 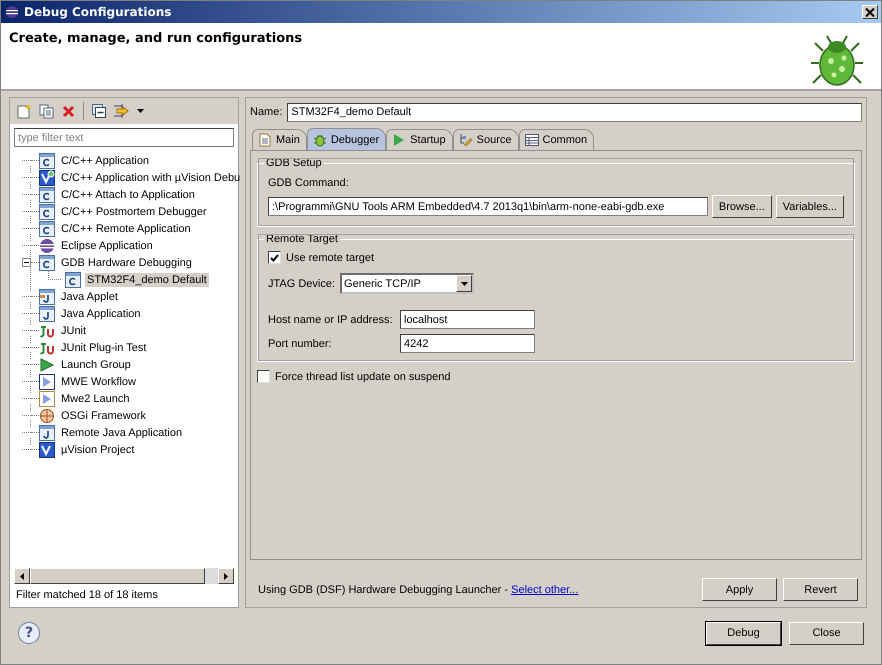 What do you see at coordinates (556, 139) in the screenshot?
I see `tab: Common` at bounding box center [556, 139].